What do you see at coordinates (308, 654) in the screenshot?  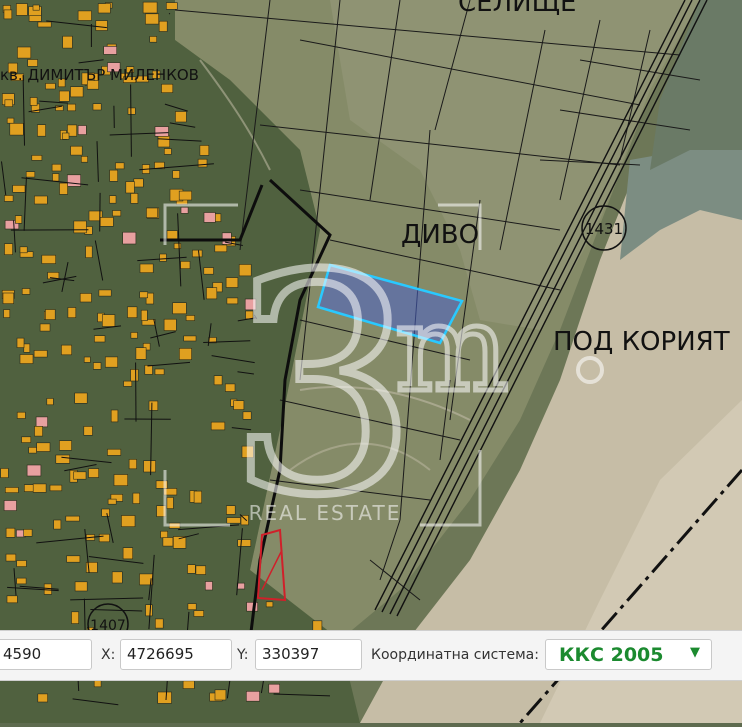 I see `y-coordinate-field: 330397` at bounding box center [308, 654].